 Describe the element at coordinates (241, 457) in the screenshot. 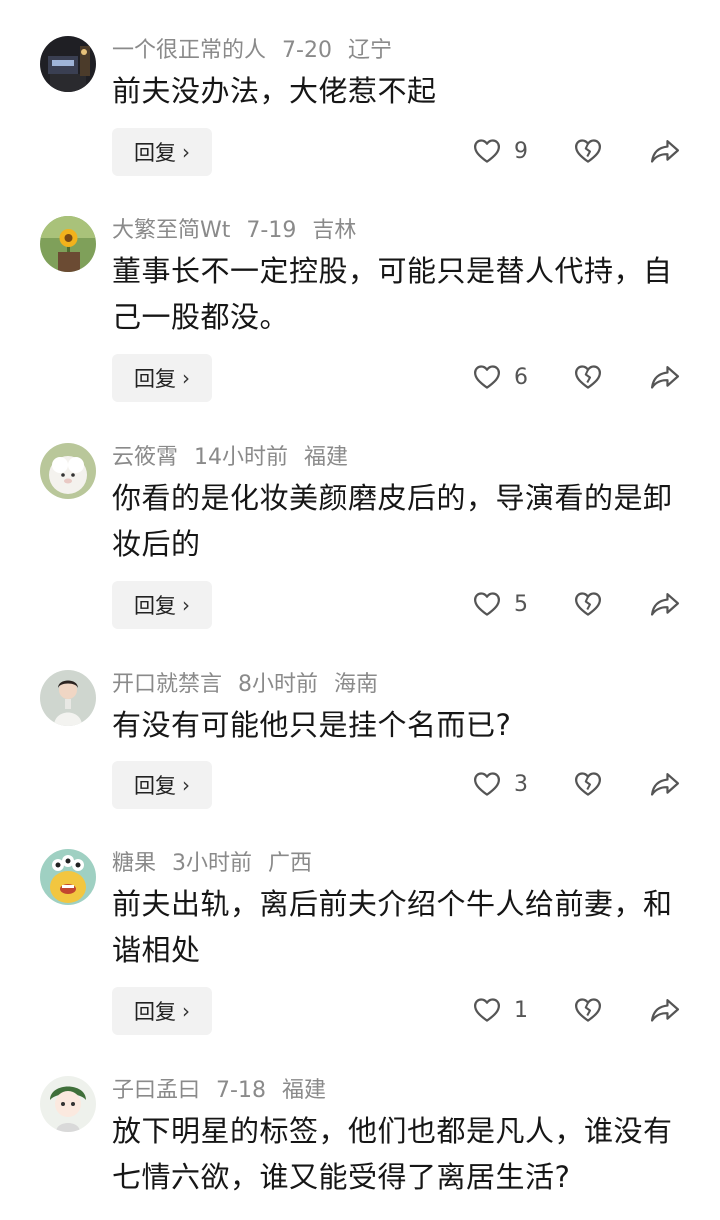

I see `comment-date: 14小时前` at that location.